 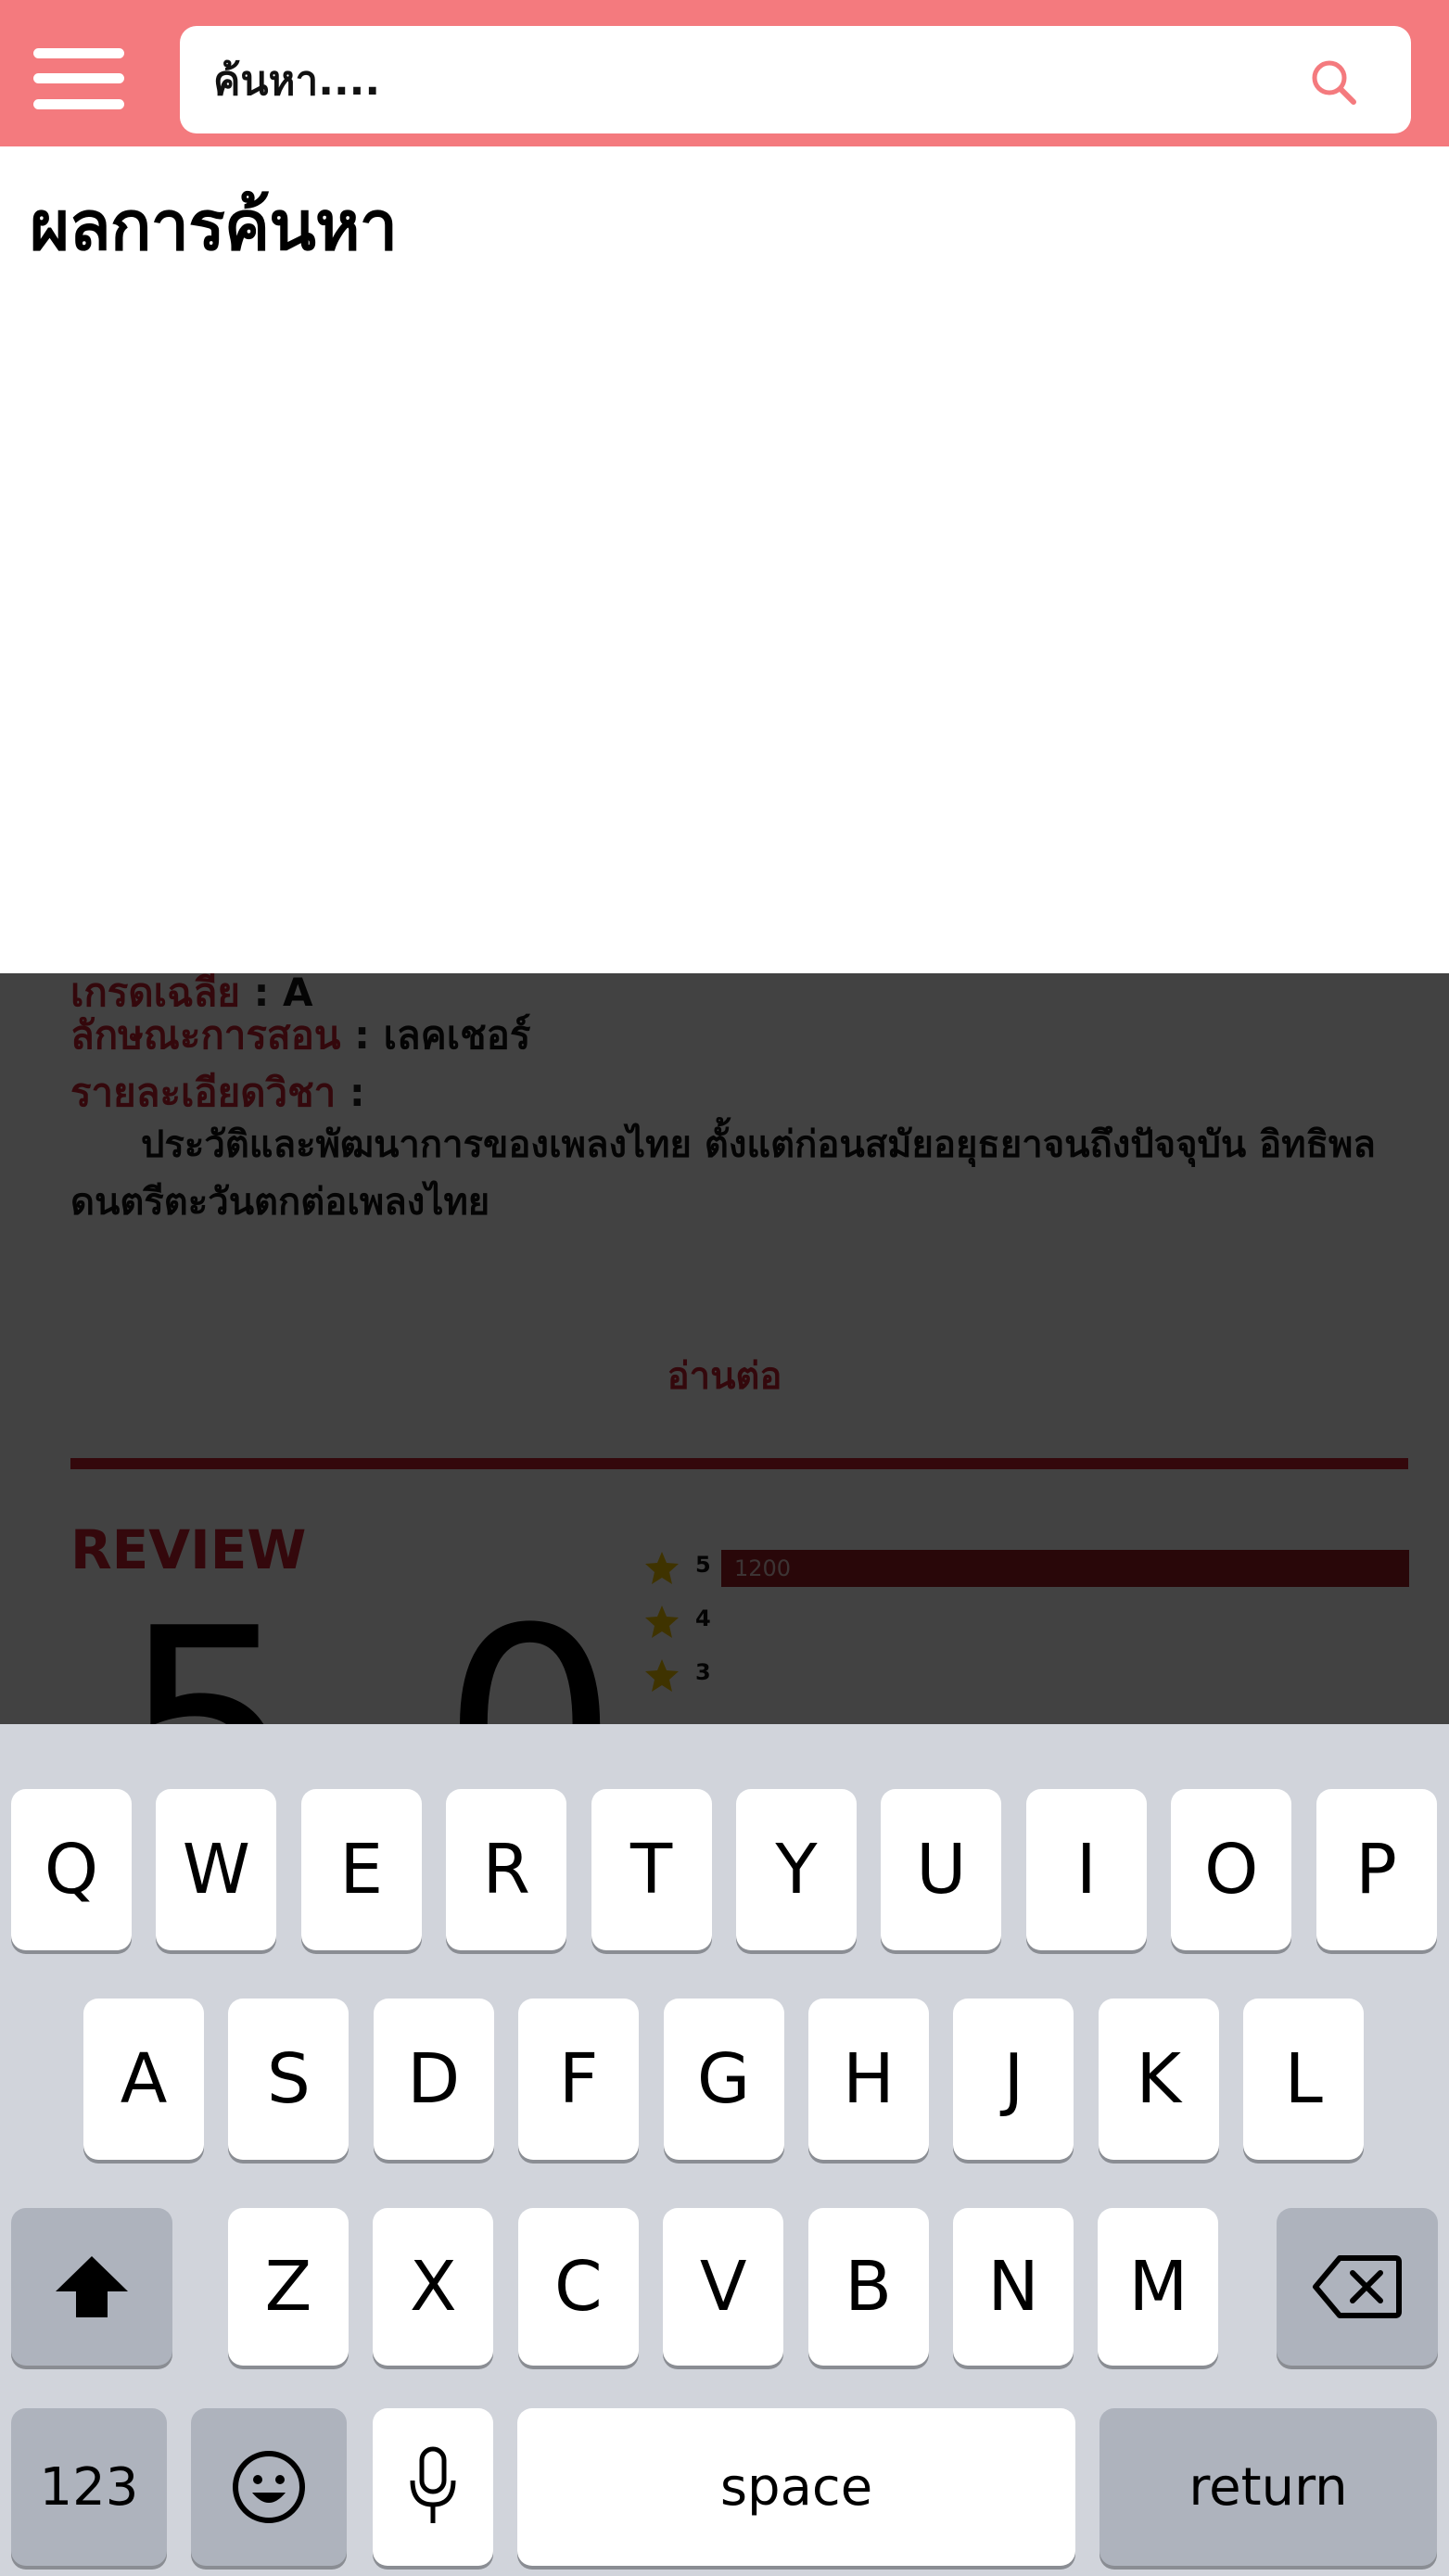 I want to click on key-y: Y, so click(x=796, y=1869).